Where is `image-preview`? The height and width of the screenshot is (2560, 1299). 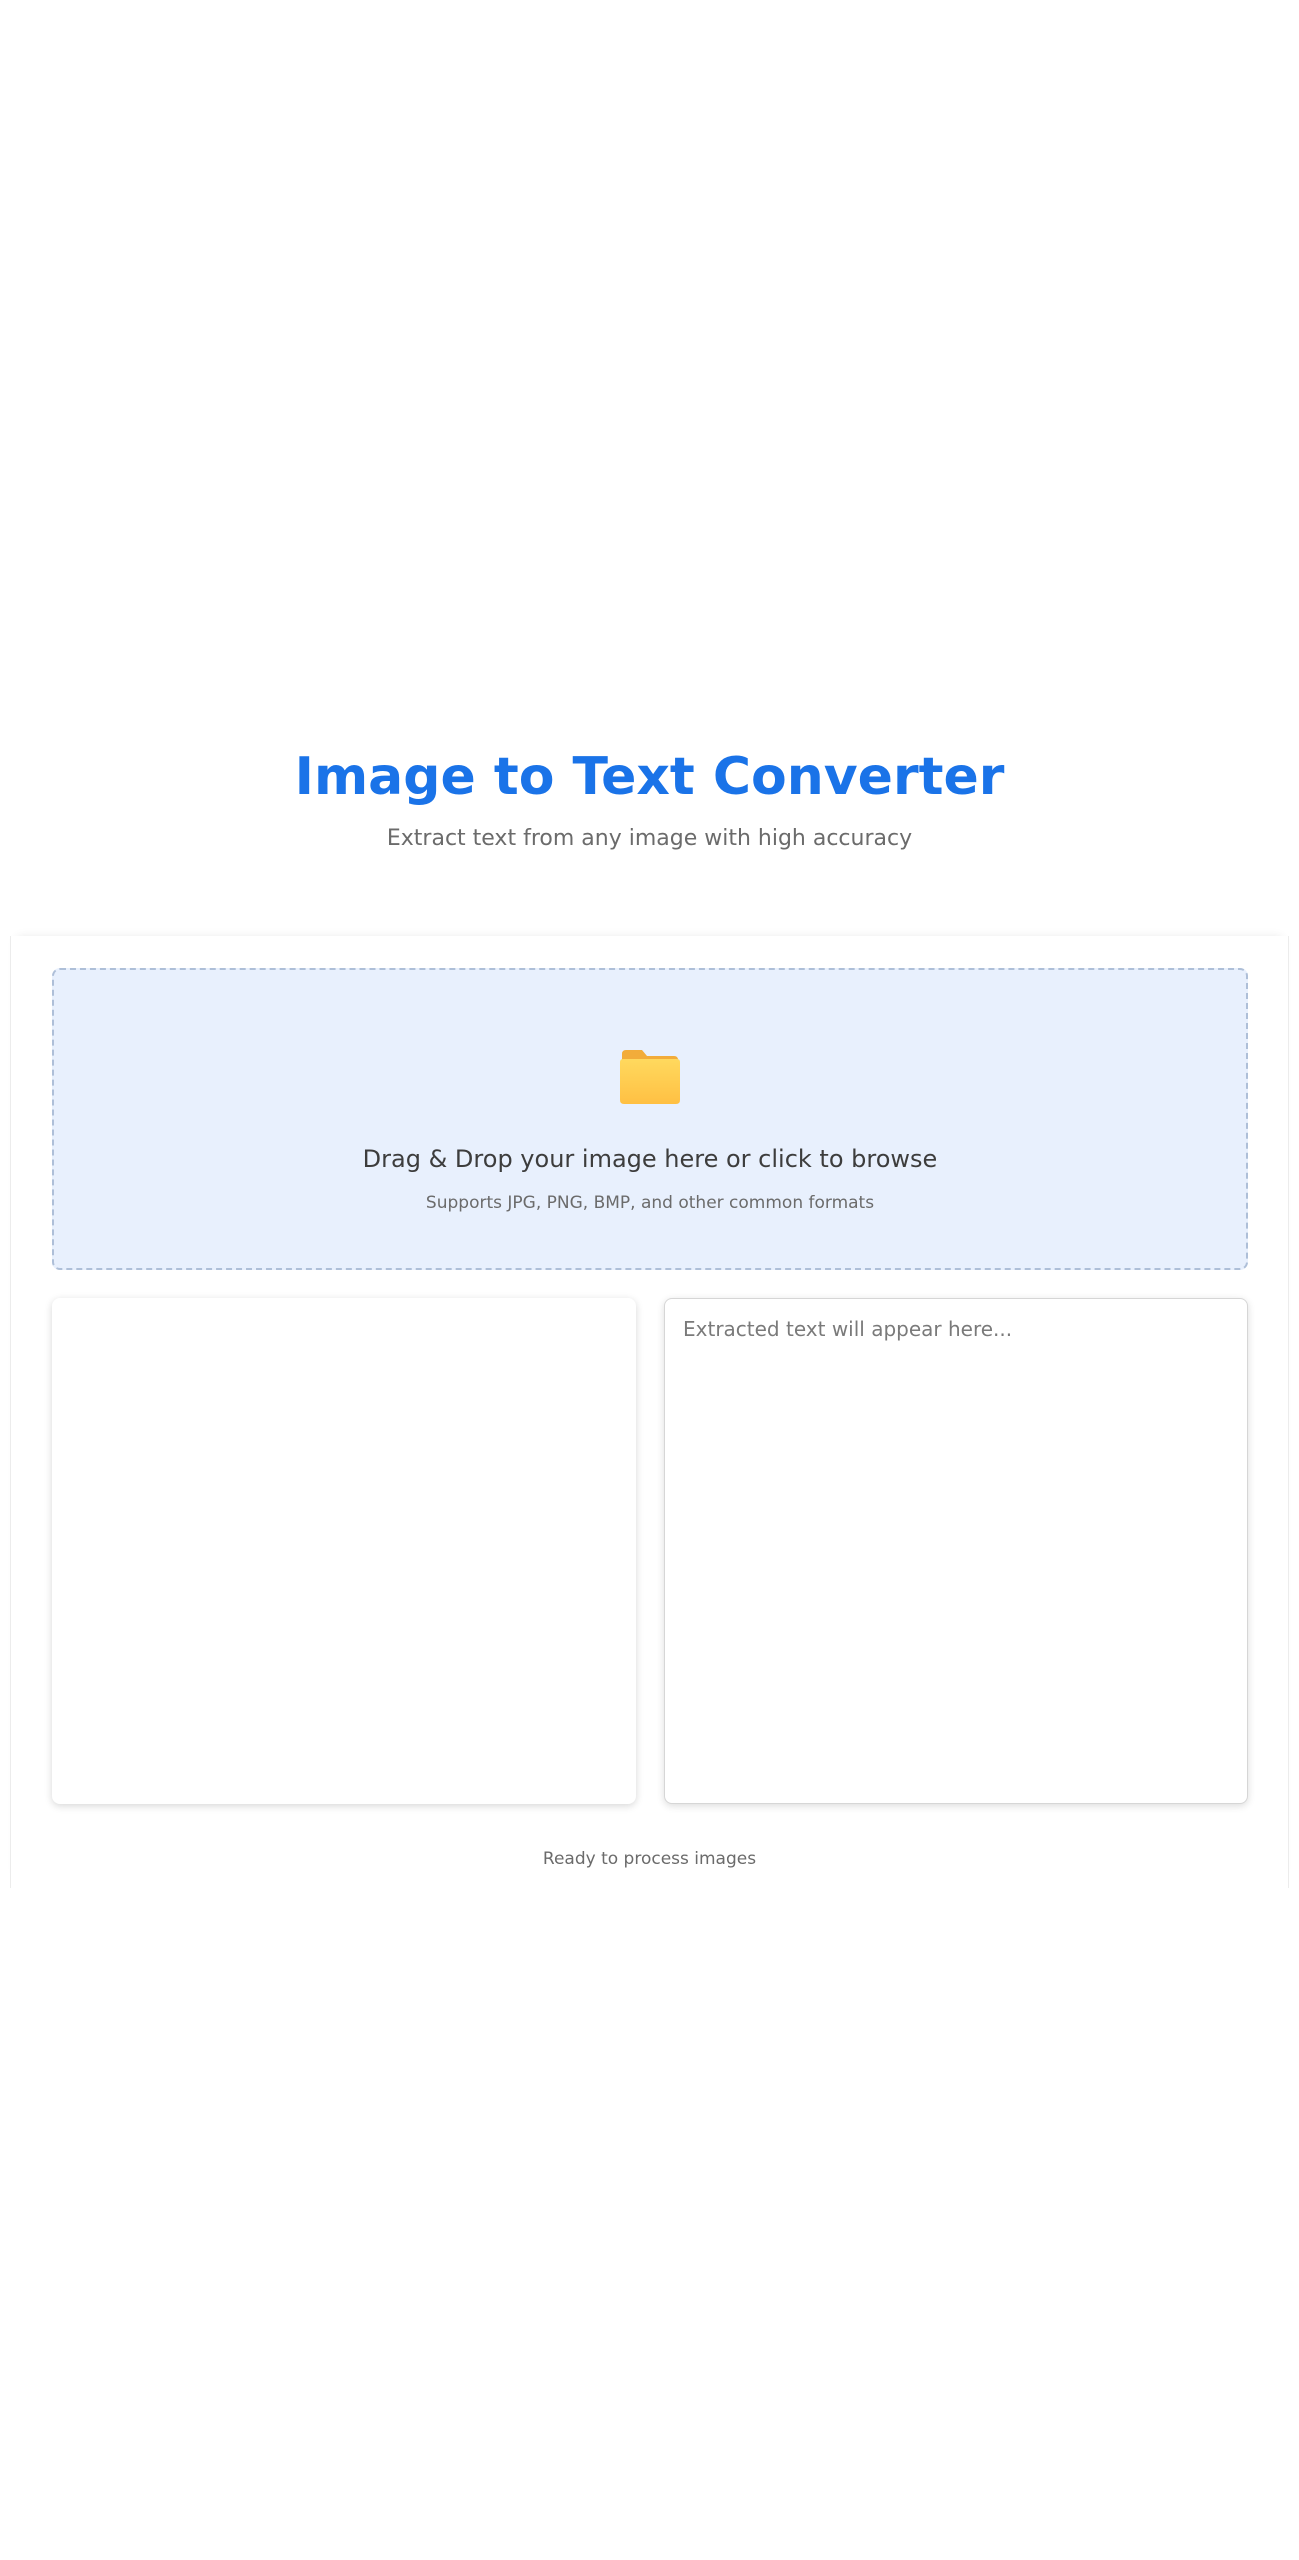 image-preview is located at coordinates (344, 1551).